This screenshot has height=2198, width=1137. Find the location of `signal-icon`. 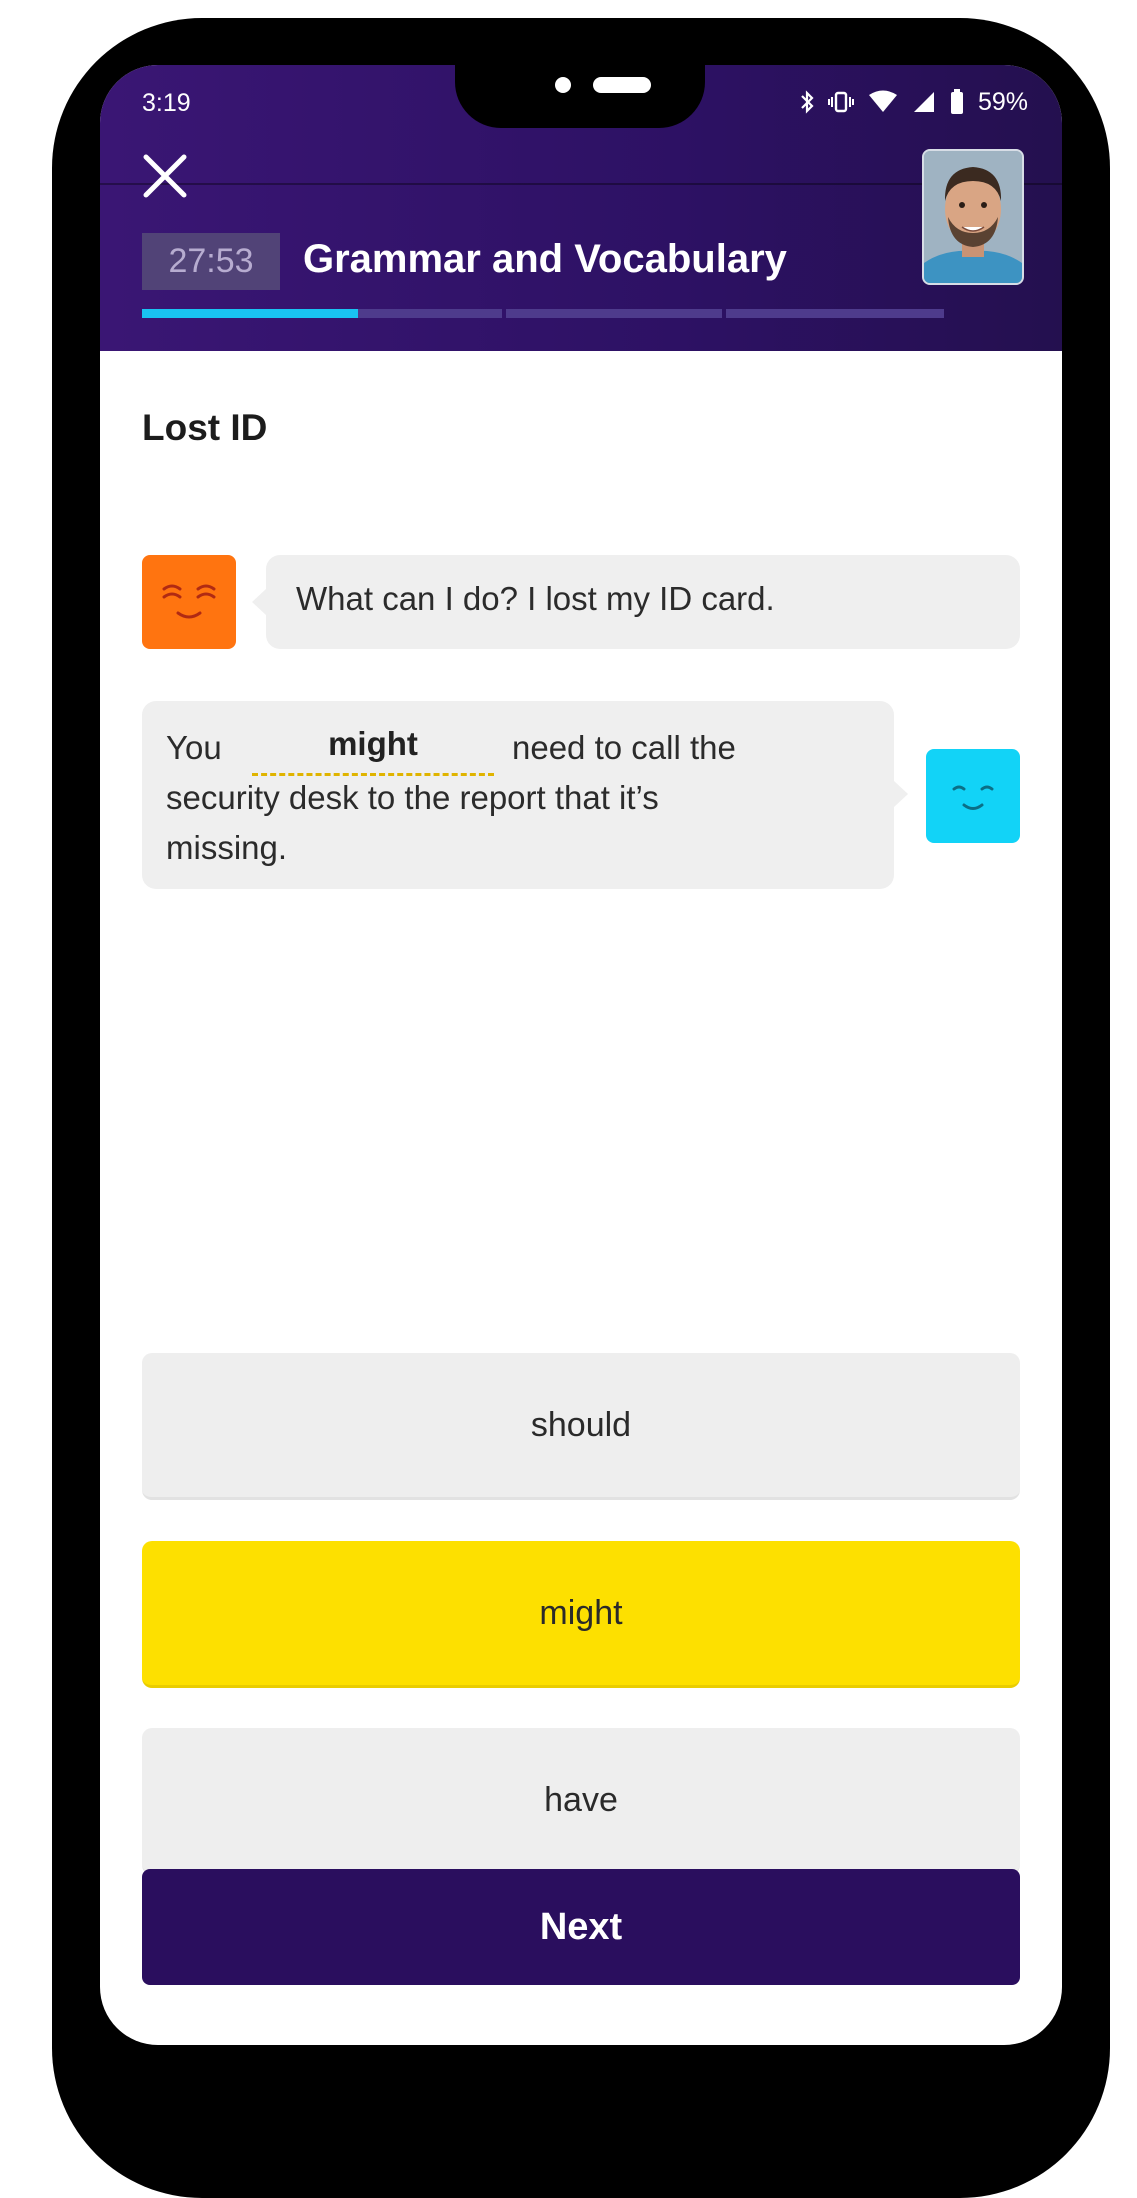

signal-icon is located at coordinates (923, 102).